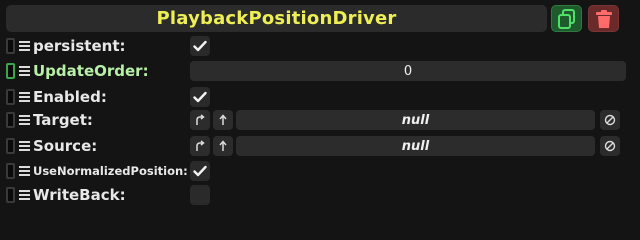 This screenshot has width=640, height=240. I want to click on persistent-checkbox, so click(200, 46).